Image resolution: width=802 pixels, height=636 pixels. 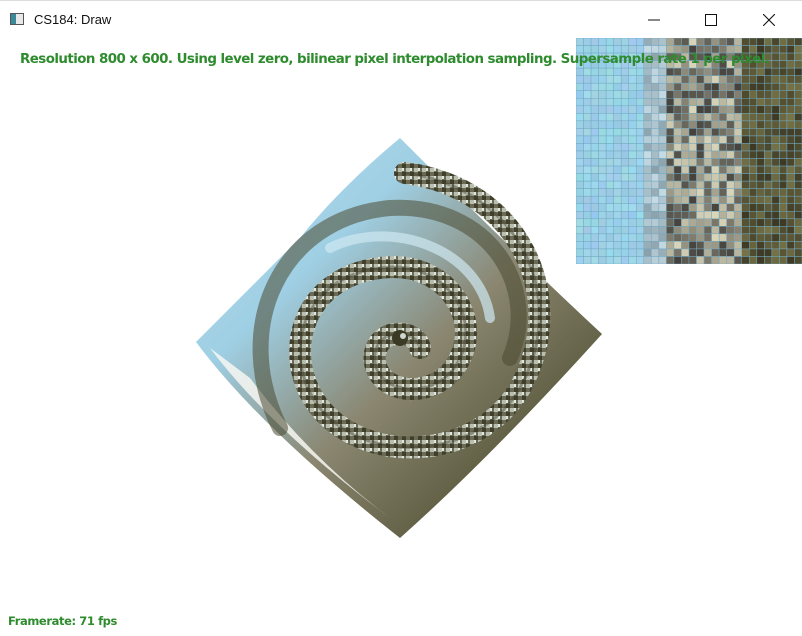 I want to click on maximize-icon, so click(x=711, y=20).